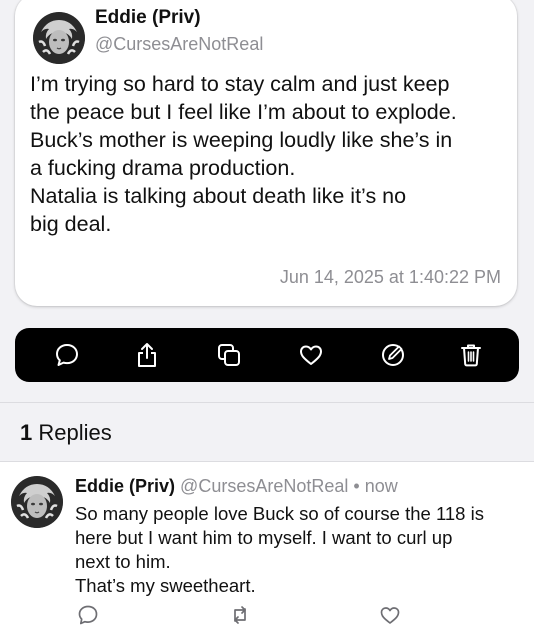 The width and height of the screenshot is (534, 640). I want to click on replies-count: 1 Replies, so click(66, 433).